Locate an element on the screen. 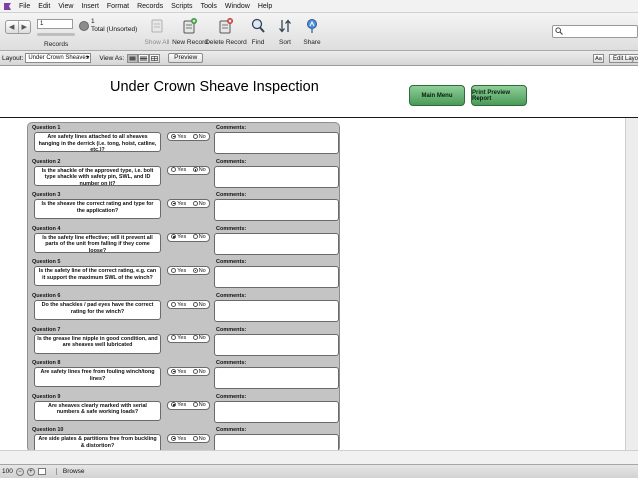 The image size is (638, 478). question-label: Question 5 is located at coordinates (46, 262).